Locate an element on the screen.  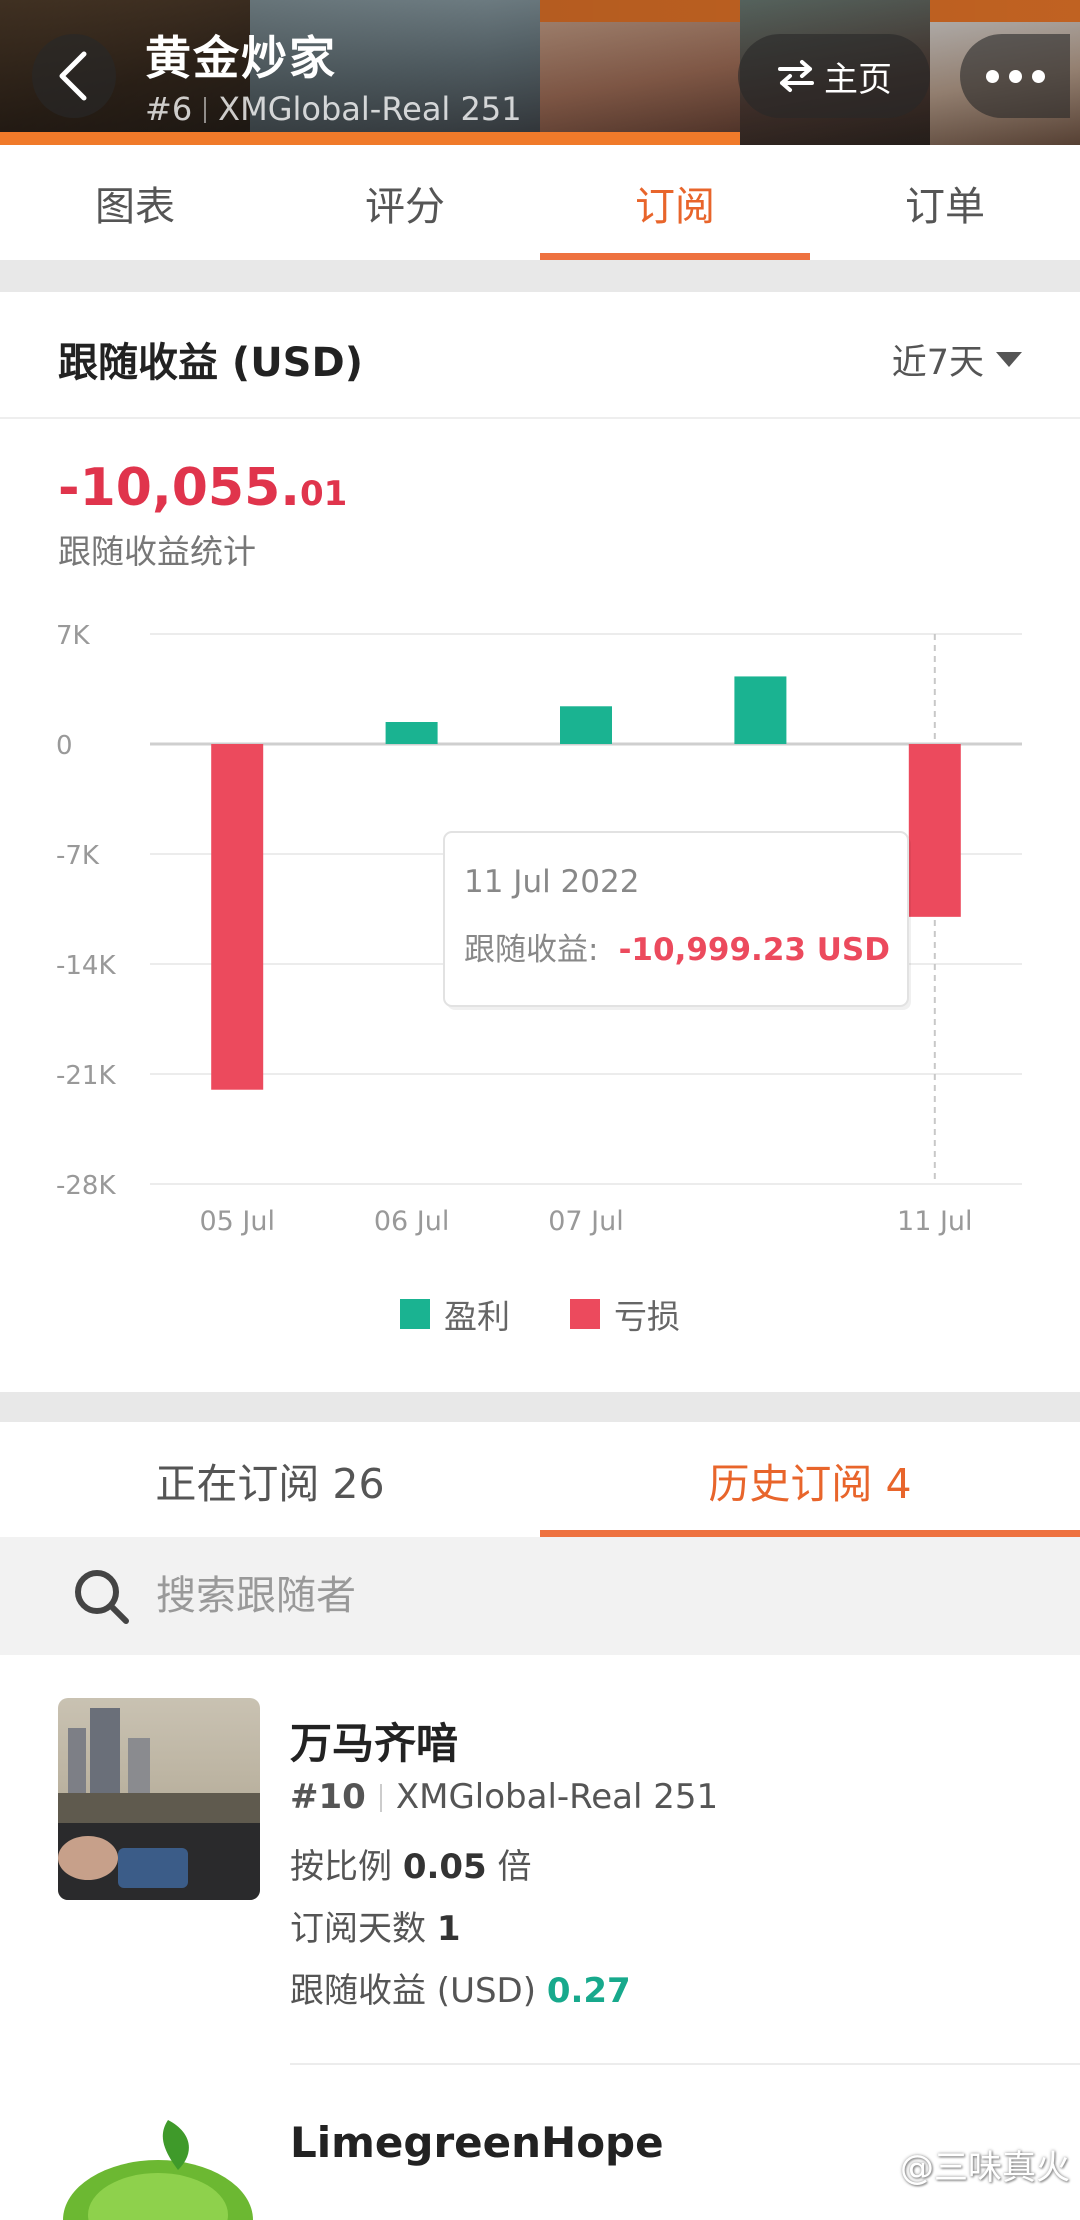
follower-profit-line: 跟随收益 (USD) 0.27 is located at coordinates (460, 1987).